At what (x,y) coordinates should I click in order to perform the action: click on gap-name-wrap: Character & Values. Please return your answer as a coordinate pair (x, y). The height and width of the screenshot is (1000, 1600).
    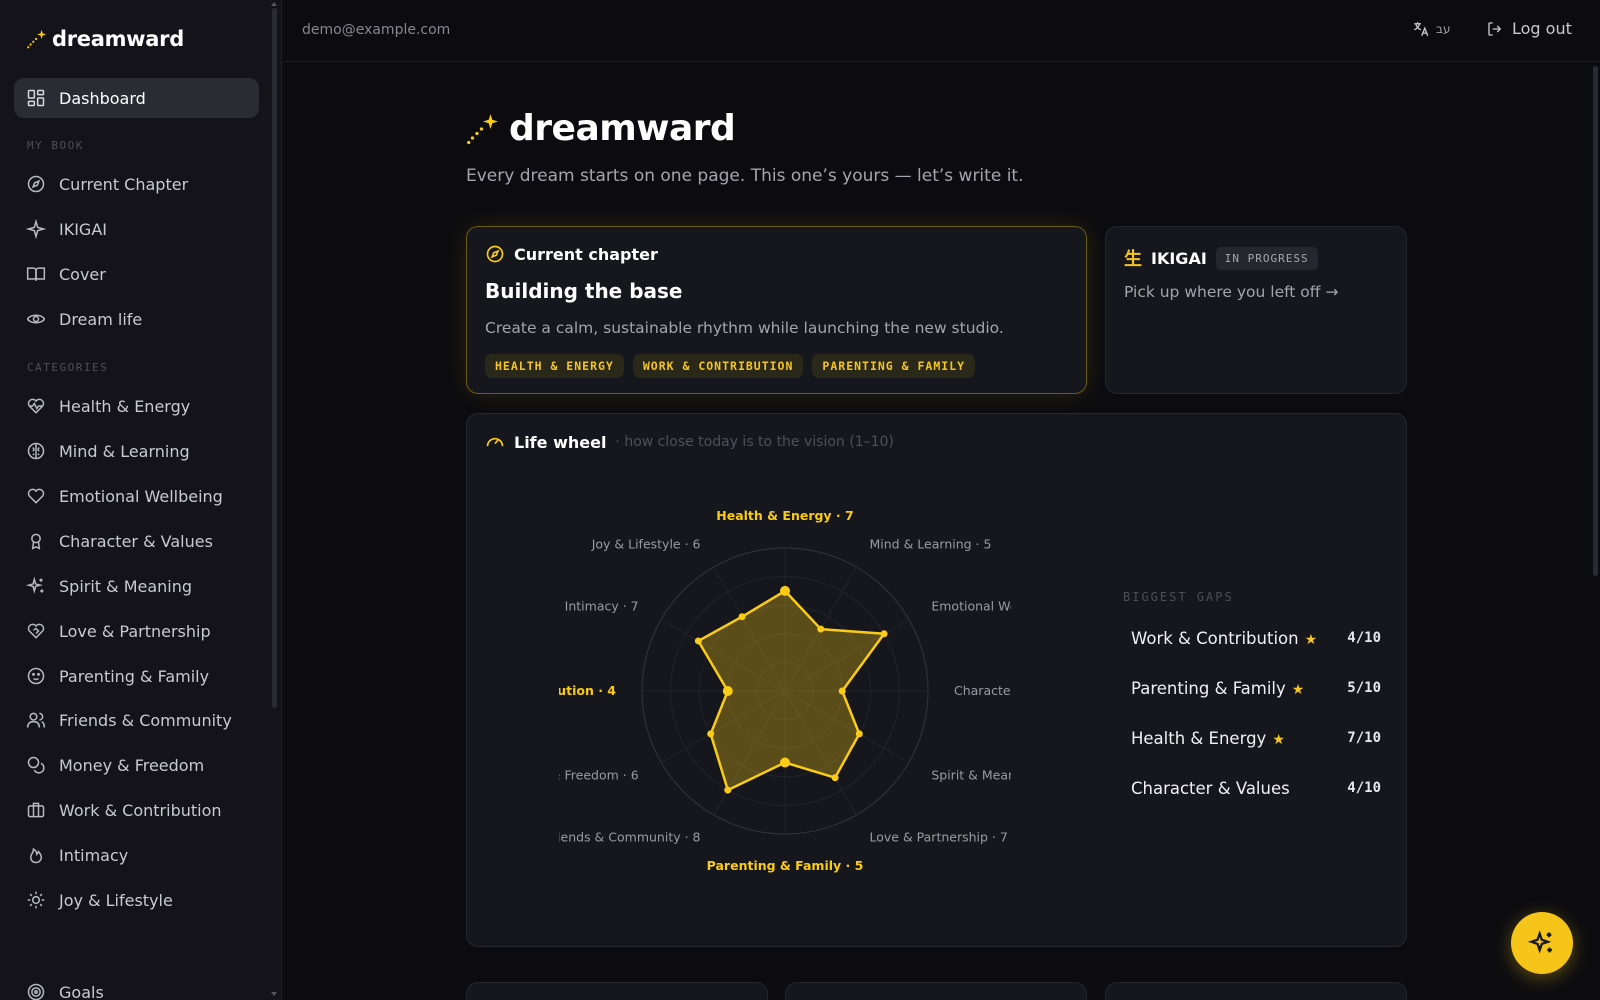
    Looking at the image, I should click on (1210, 788).